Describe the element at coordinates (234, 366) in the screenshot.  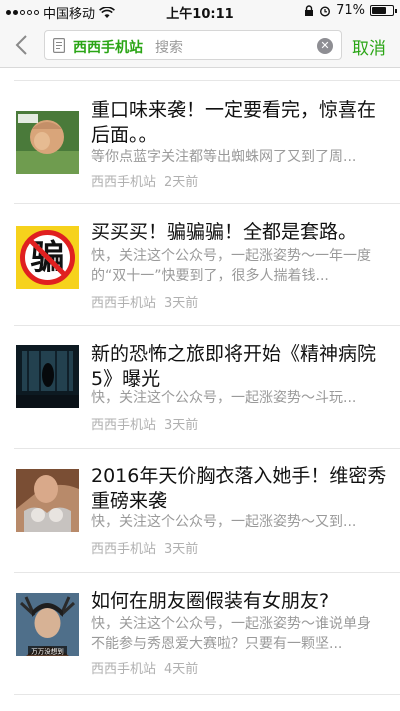
I see `article-title: 新的恐怖之旅即将开始《精神病院5》曝光` at that location.